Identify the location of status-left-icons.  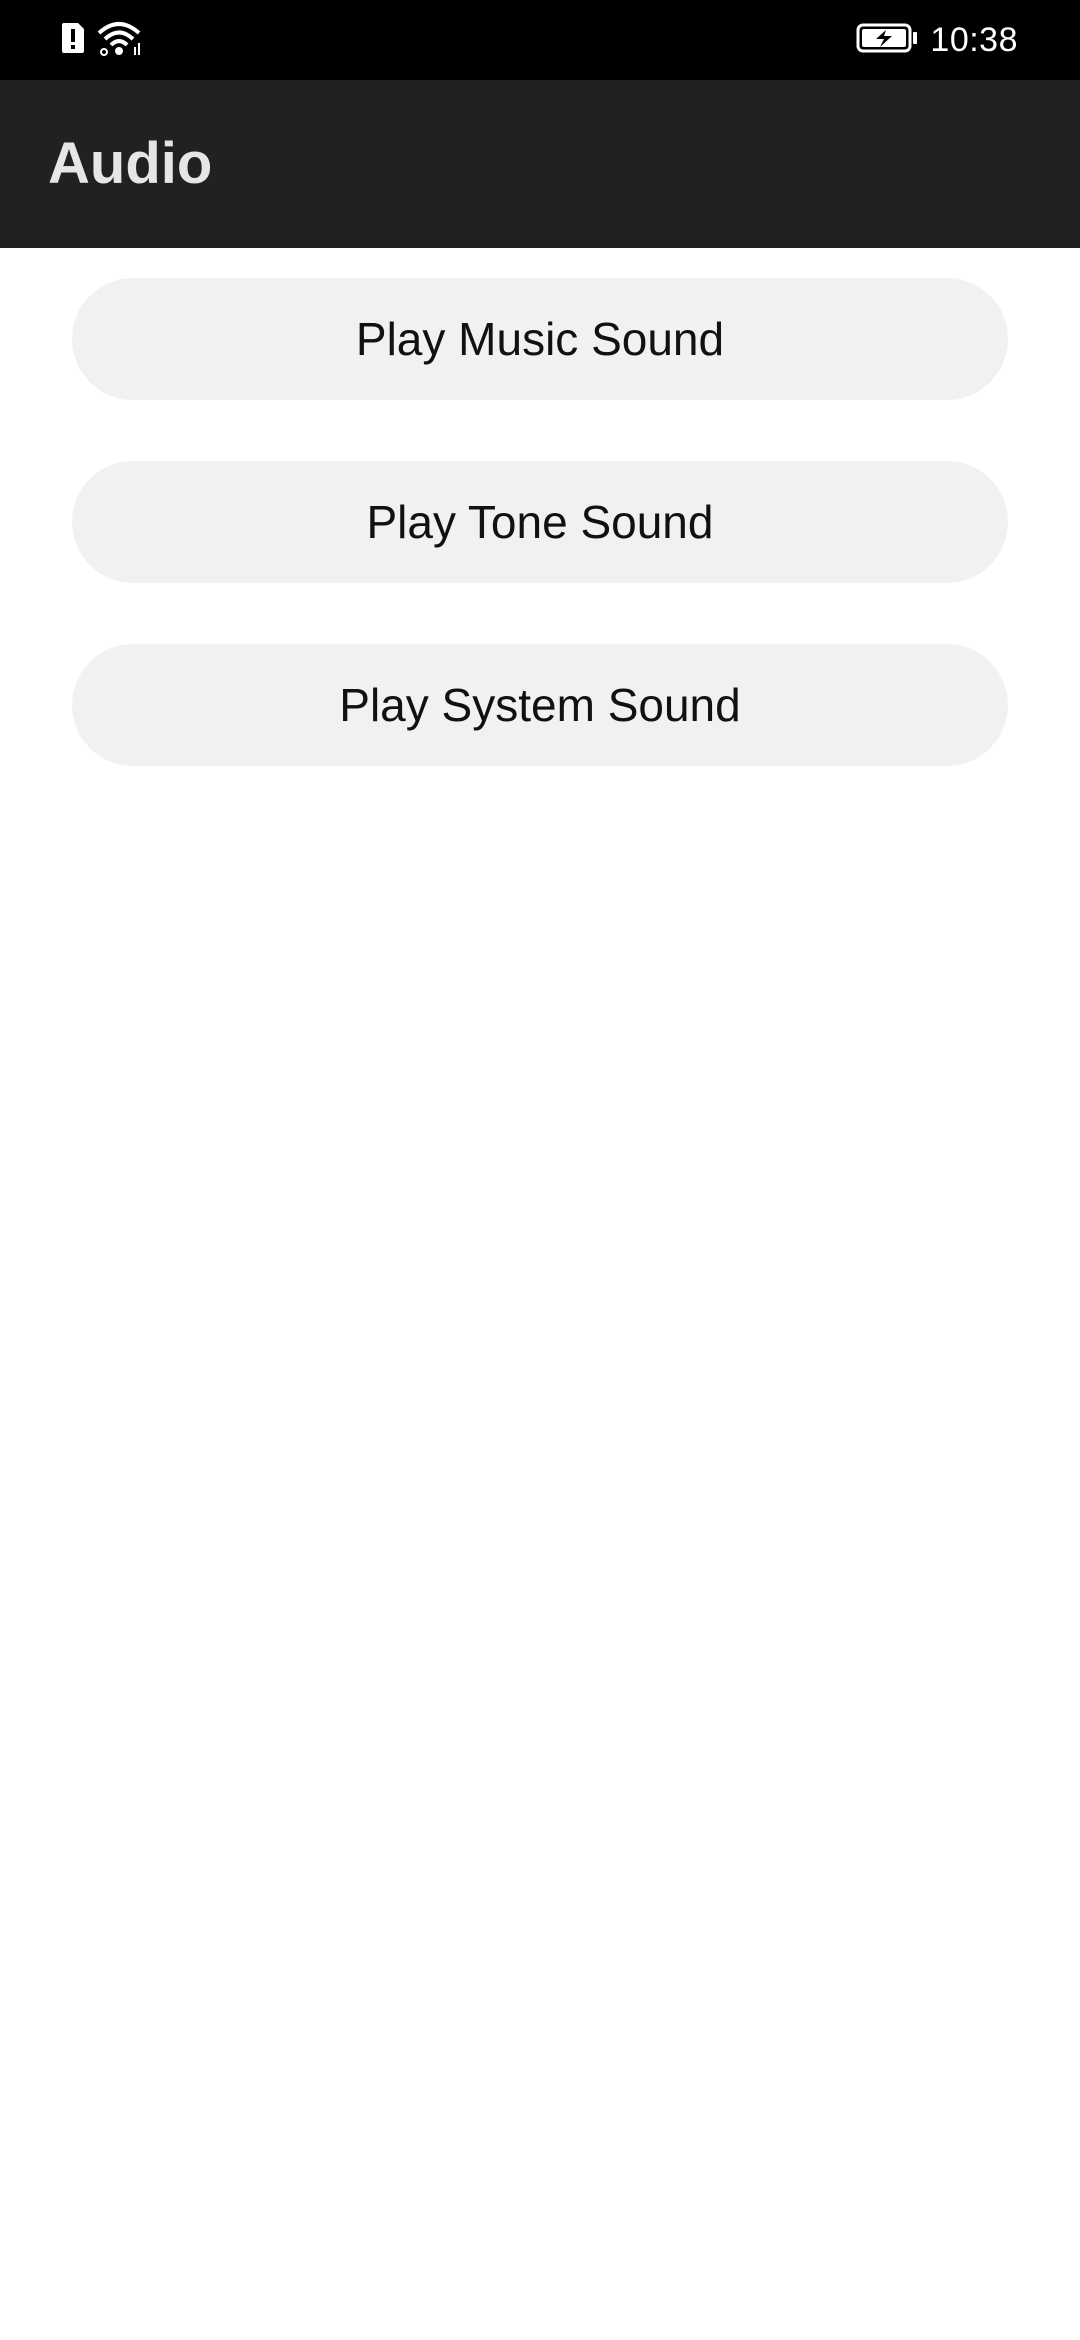
(101, 40).